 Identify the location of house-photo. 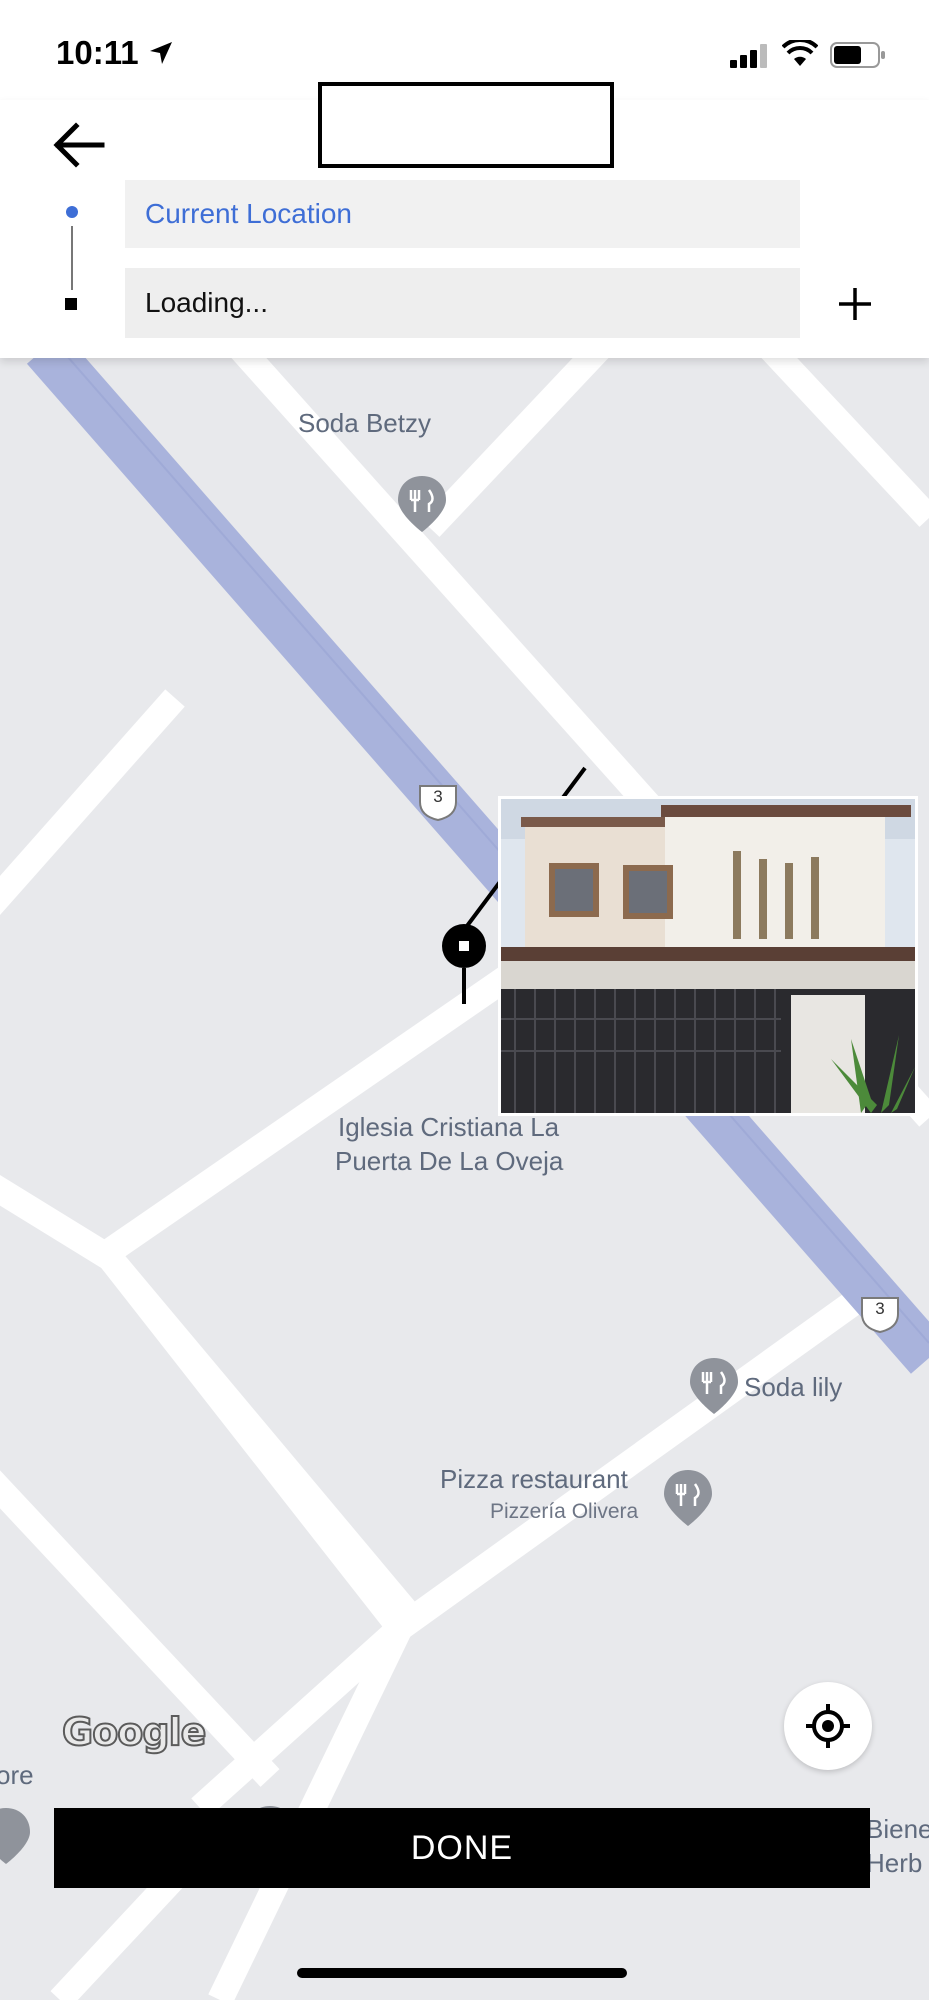
(708, 956).